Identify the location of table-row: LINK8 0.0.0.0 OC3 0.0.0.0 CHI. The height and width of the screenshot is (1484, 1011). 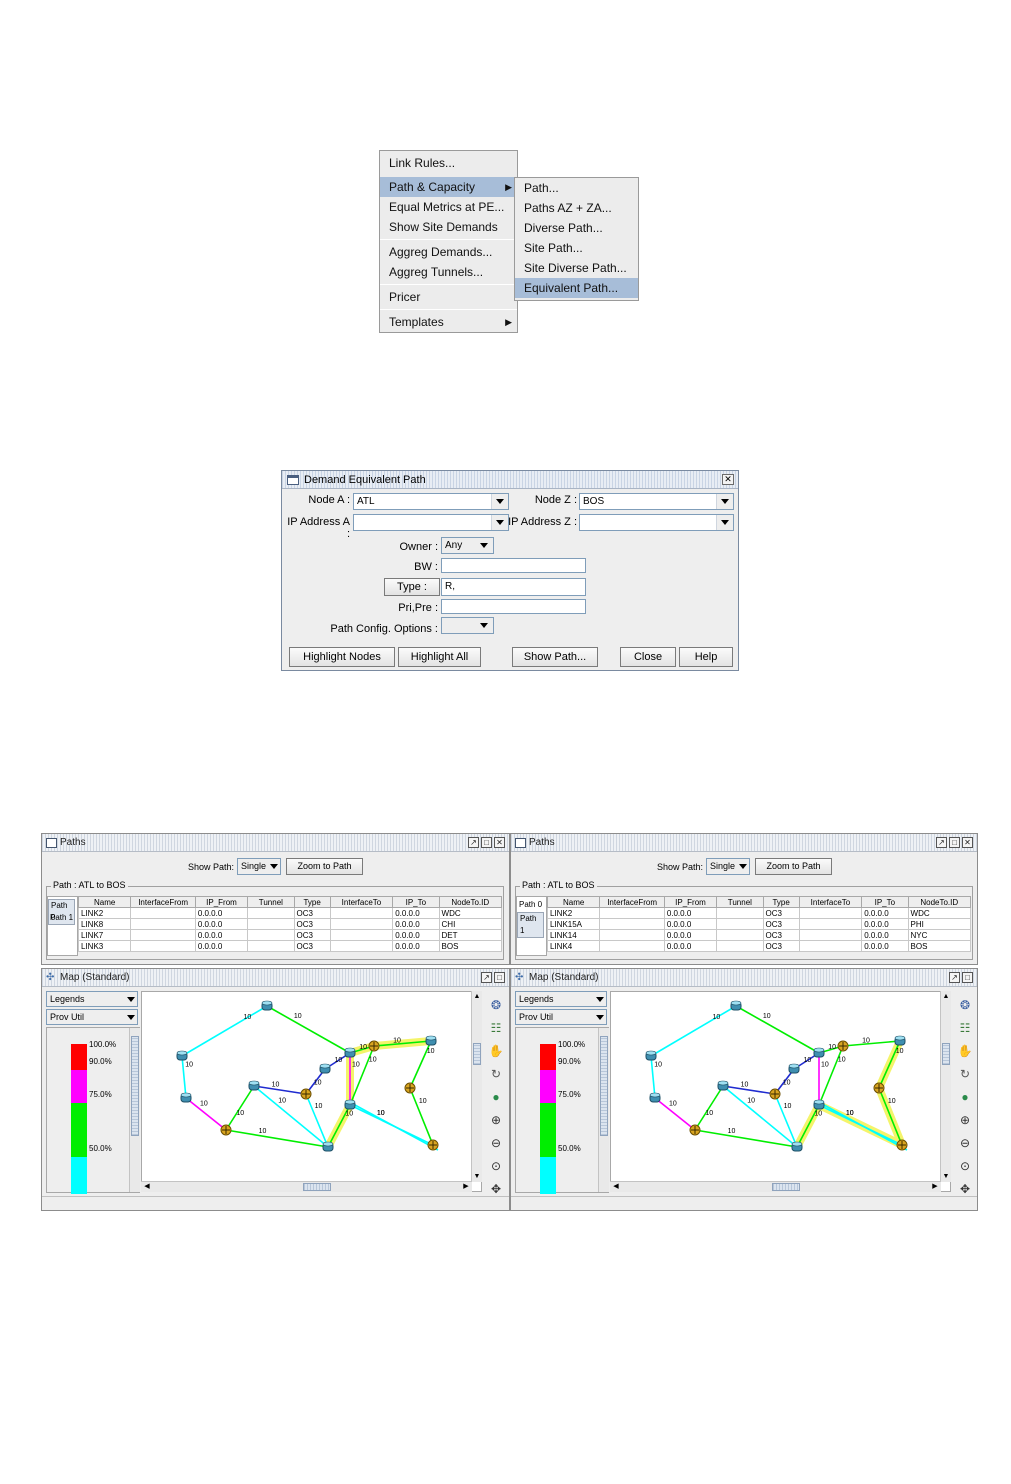
(290, 924).